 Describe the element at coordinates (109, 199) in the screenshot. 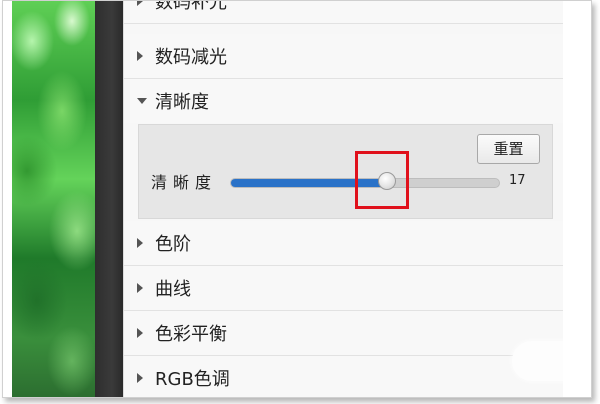

I see `panel-divider` at that location.